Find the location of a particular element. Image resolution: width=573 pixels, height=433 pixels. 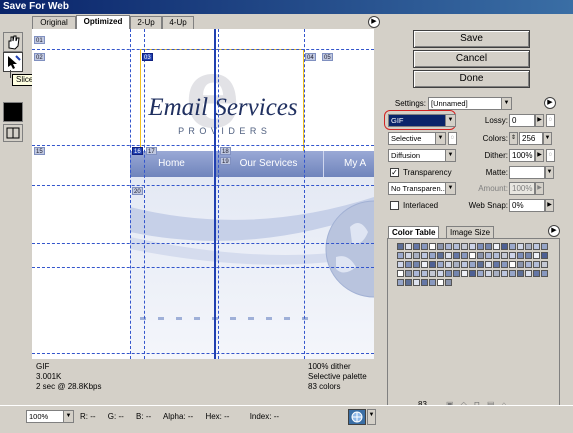

colors-dropdown-button: ▼ is located at coordinates (547, 138).